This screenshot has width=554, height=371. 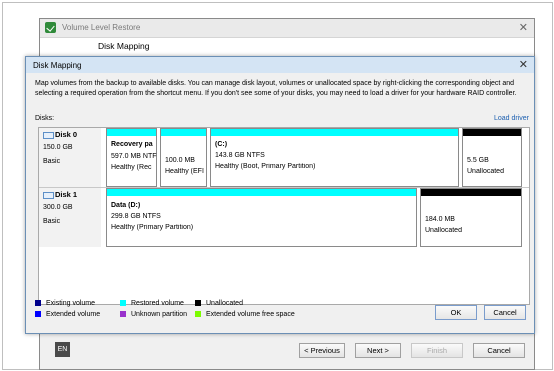 I want to click on disk-name: Disk 1, so click(x=66, y=194).